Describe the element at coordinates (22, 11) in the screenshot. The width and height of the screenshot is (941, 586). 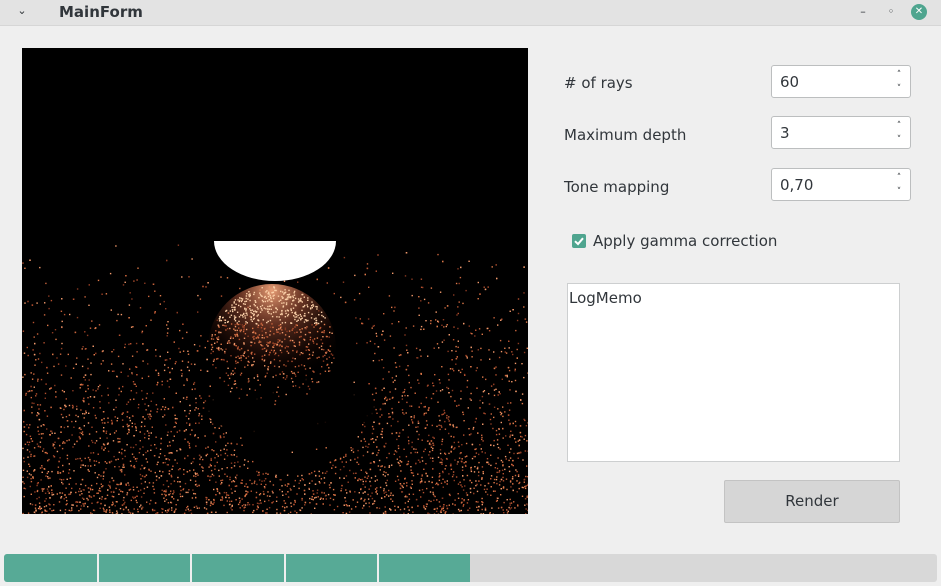
I see `chevron-down-icon: ⌄` at that location.